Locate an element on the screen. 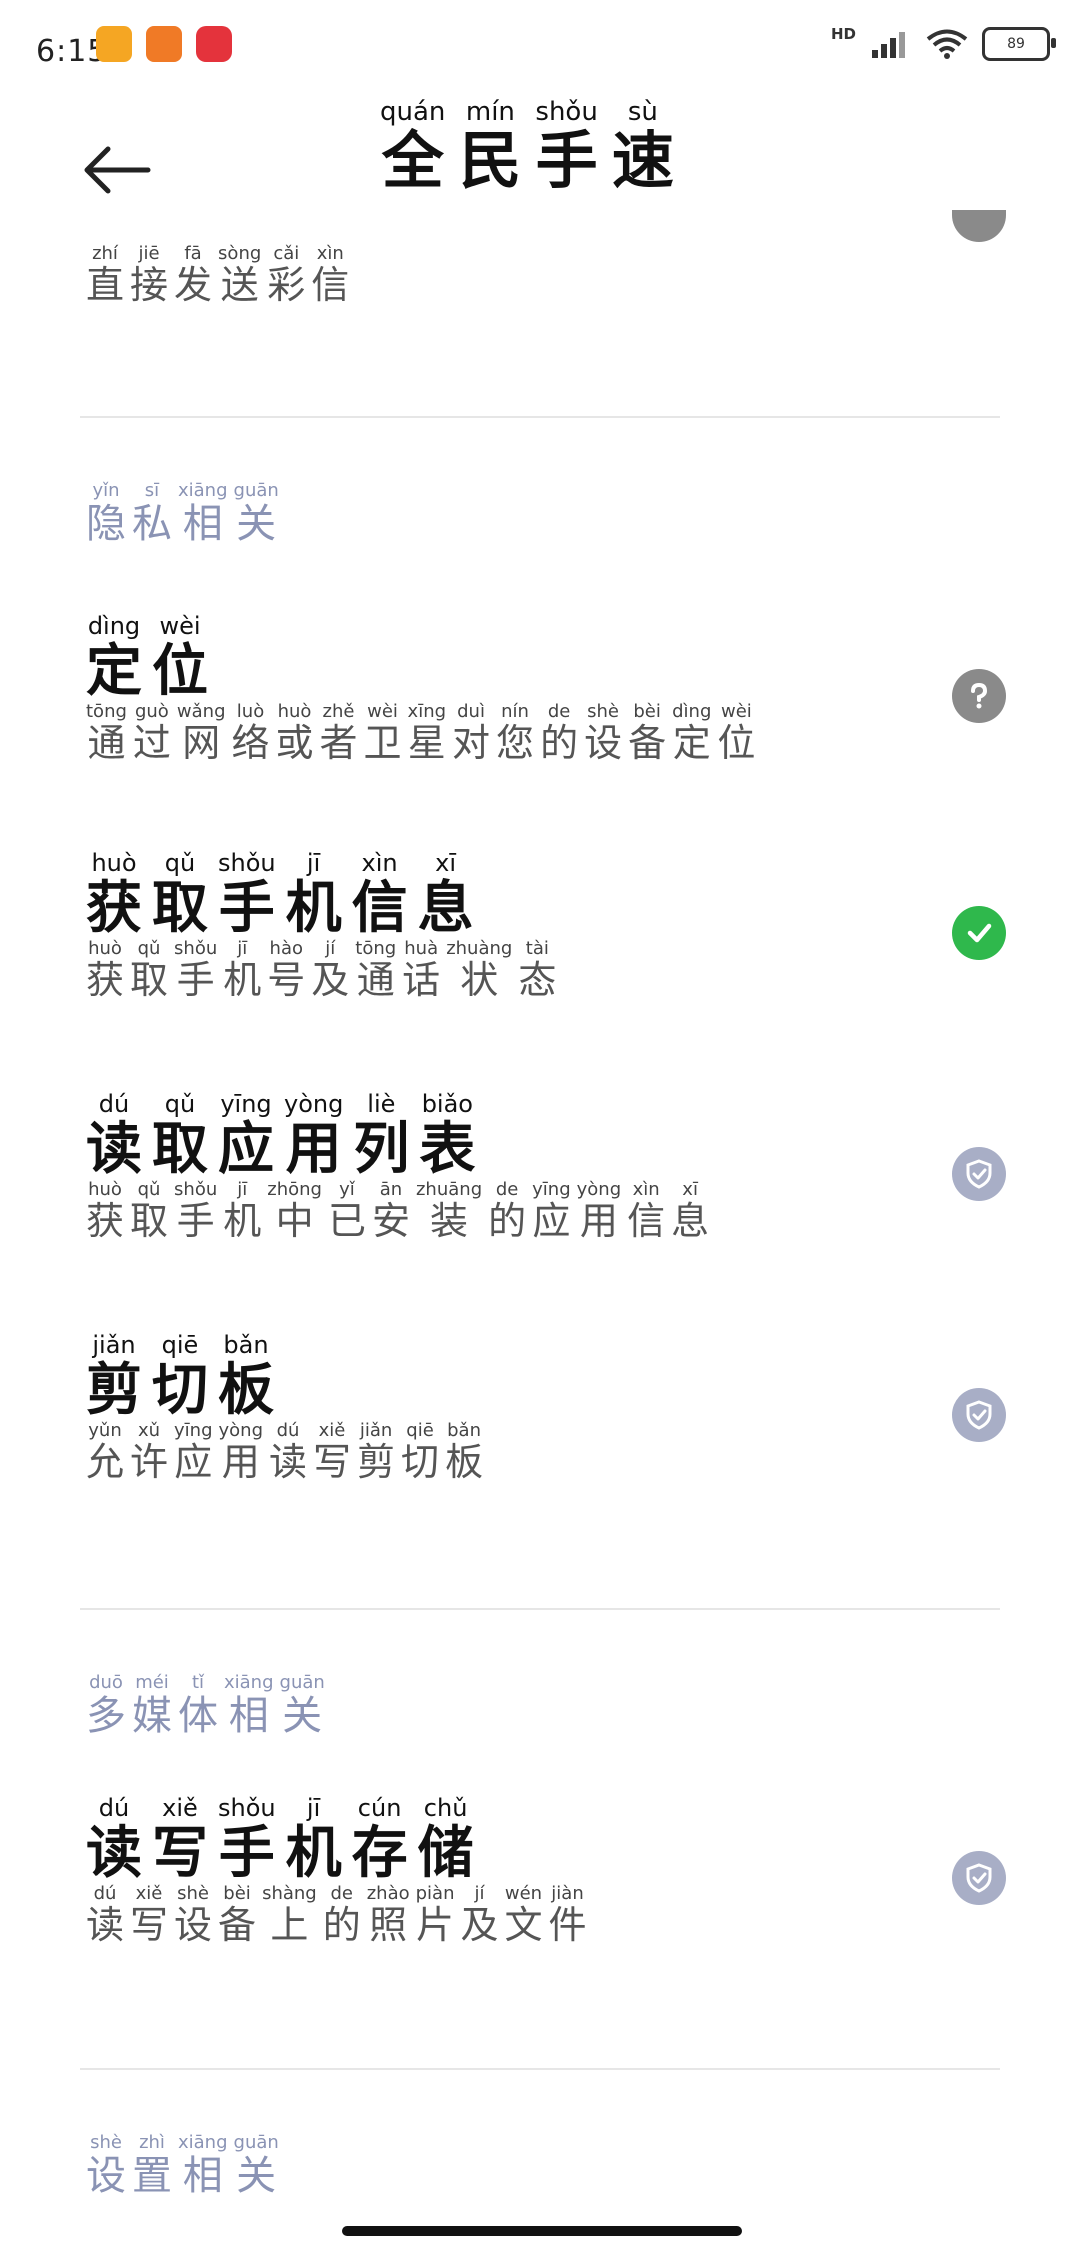  char: 装zhuāng is located at coordinates (449, 1211).